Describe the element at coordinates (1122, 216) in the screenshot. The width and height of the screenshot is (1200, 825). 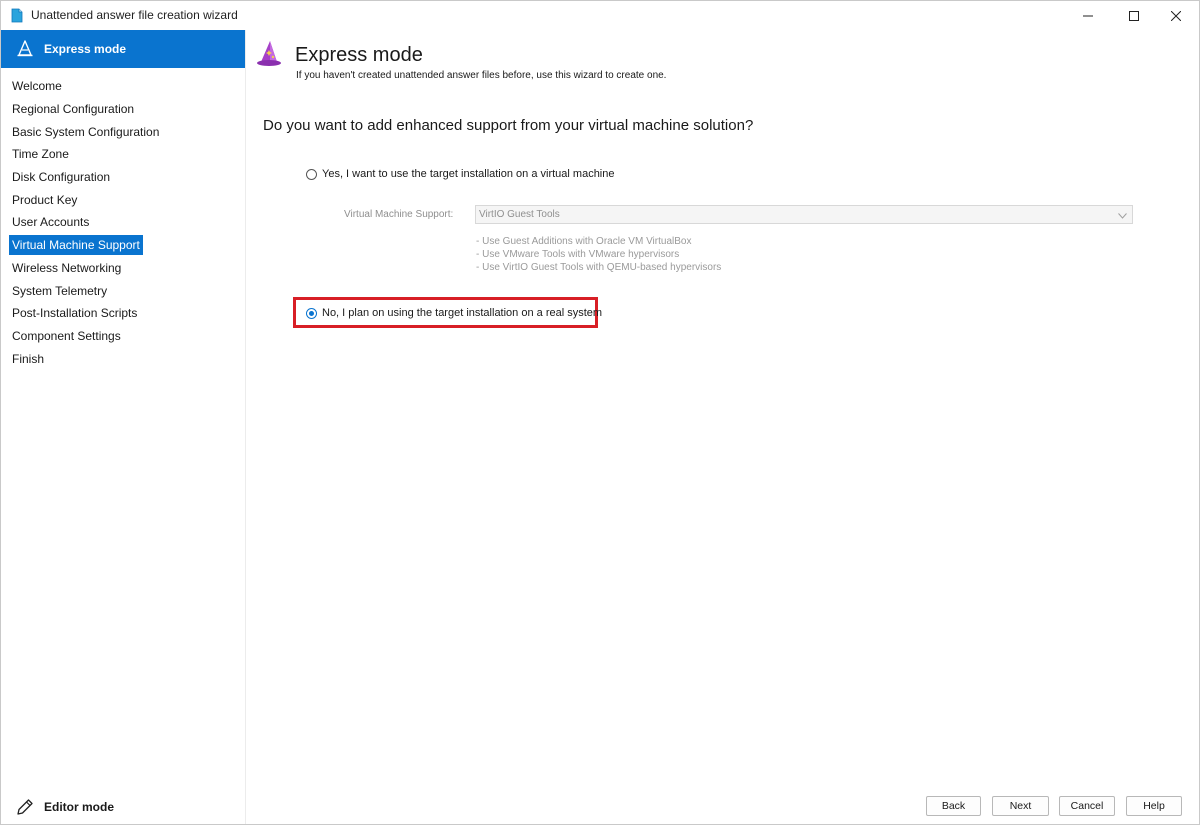
I see `chevron-down-icon` at that location.